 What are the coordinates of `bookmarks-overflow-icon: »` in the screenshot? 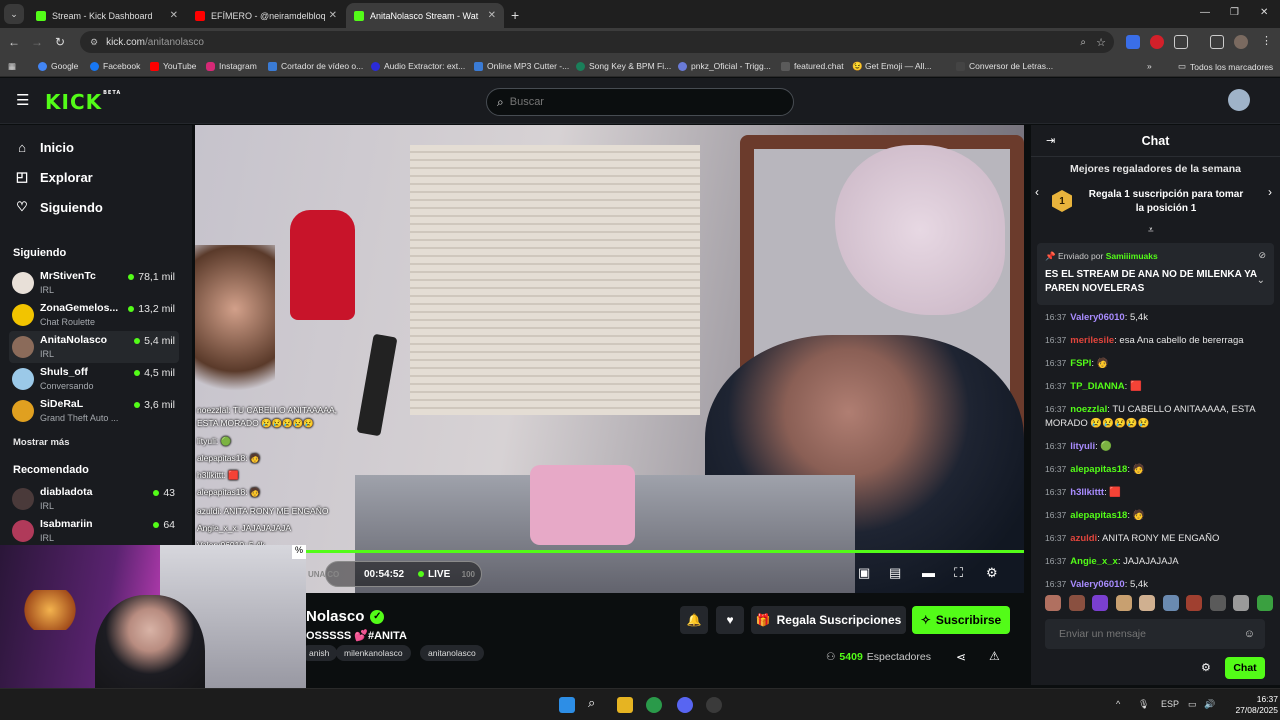 It's located at (1149, 66).